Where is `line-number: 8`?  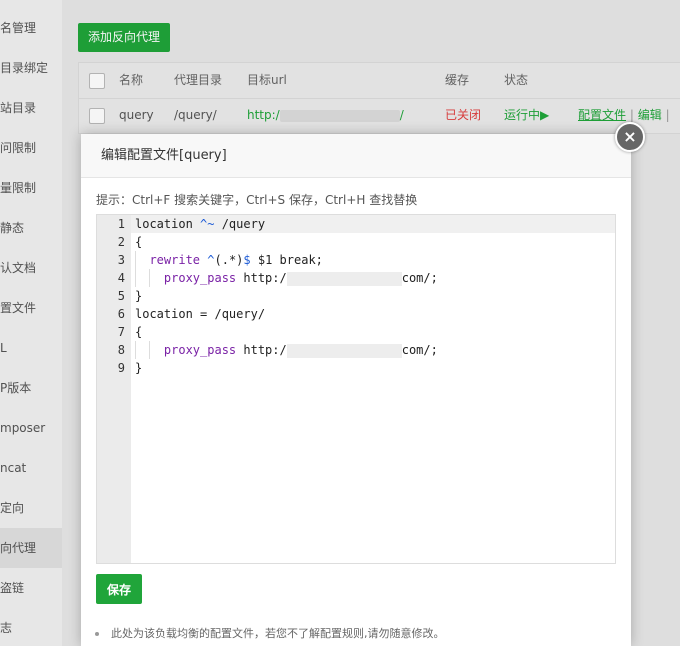 line-number: 8 is located at coordinates (121, 350).